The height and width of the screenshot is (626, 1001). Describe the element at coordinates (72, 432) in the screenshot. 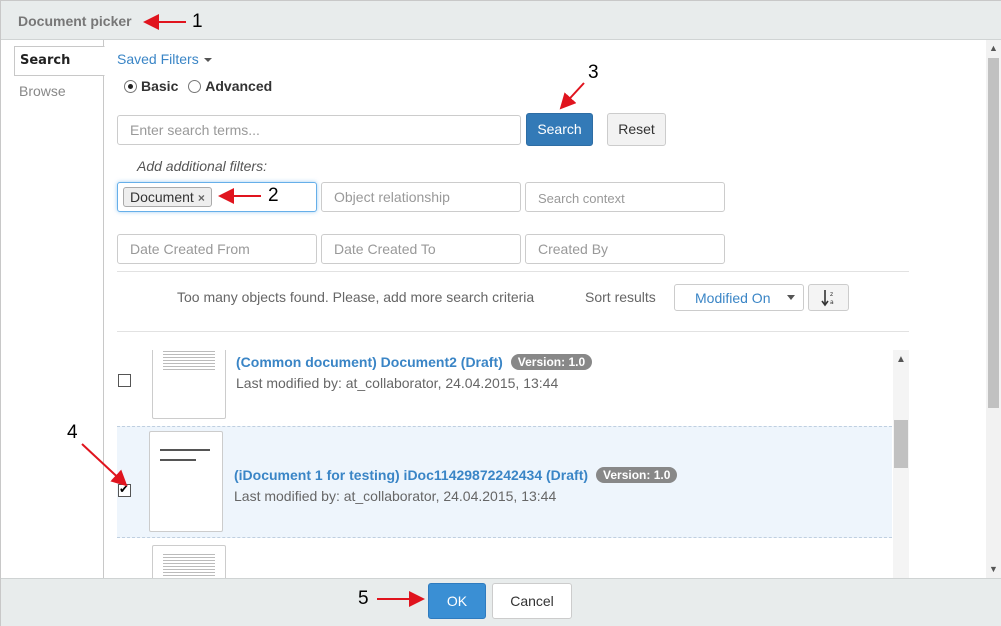

I see `annotation-number-4: 4` at that location.